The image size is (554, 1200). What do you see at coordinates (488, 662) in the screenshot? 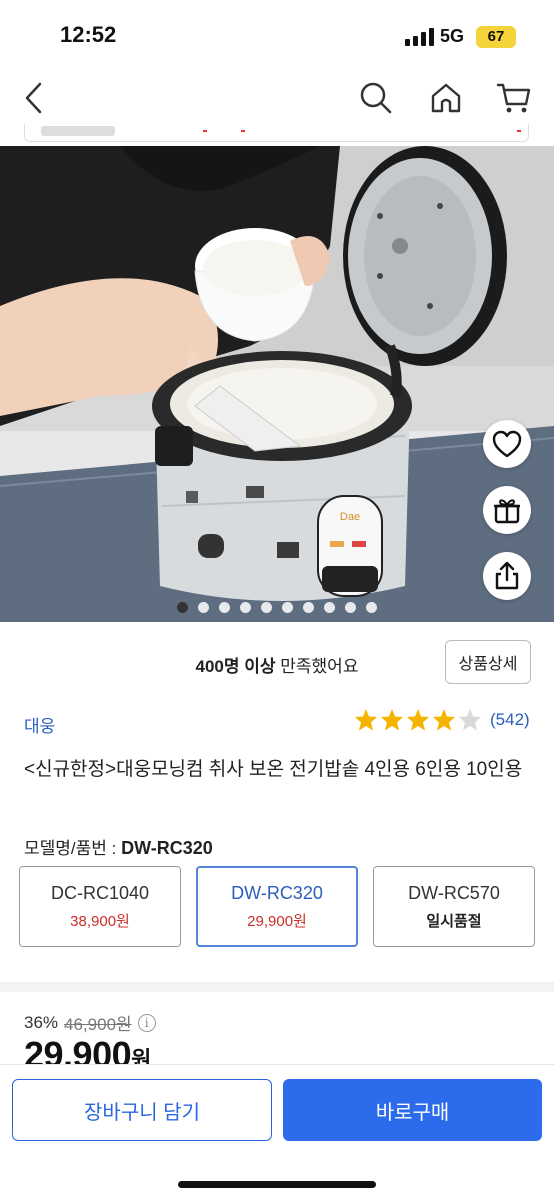
I see `product-detail-button: 상품상세` at bounding box center [488, 662].